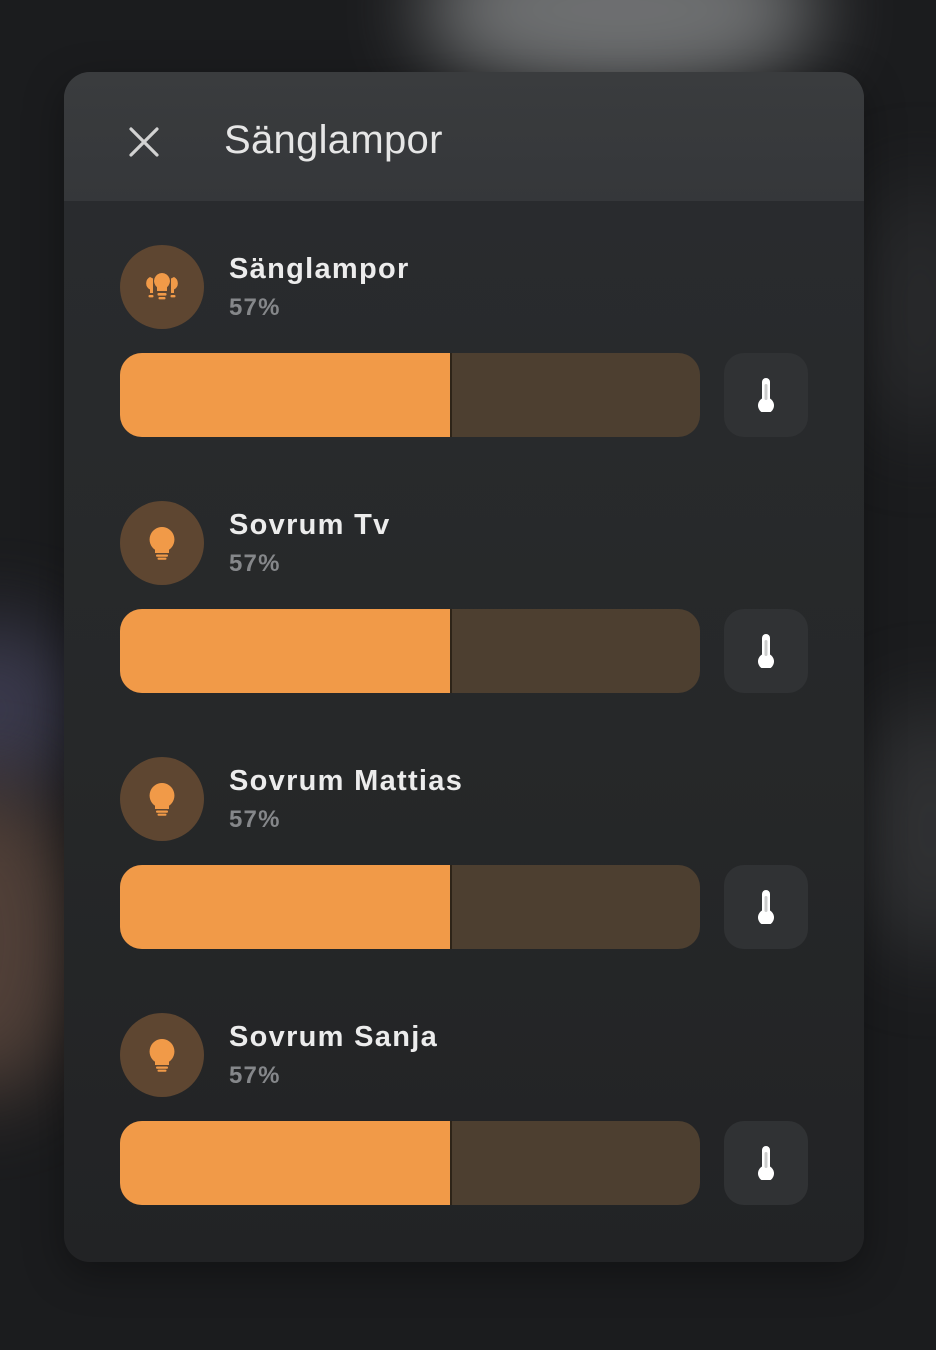  Describe the element at coordinates (333, 140) in the screenshot. I see `dialog-title: Sänglampor` at that location.